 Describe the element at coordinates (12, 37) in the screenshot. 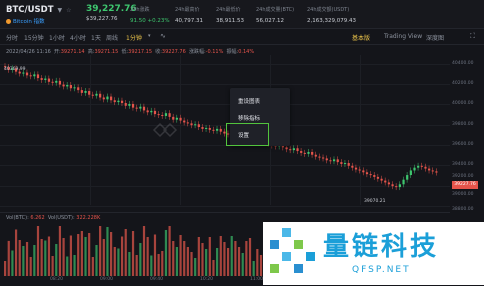

I see `timeframe-tab: 分时` at that location.